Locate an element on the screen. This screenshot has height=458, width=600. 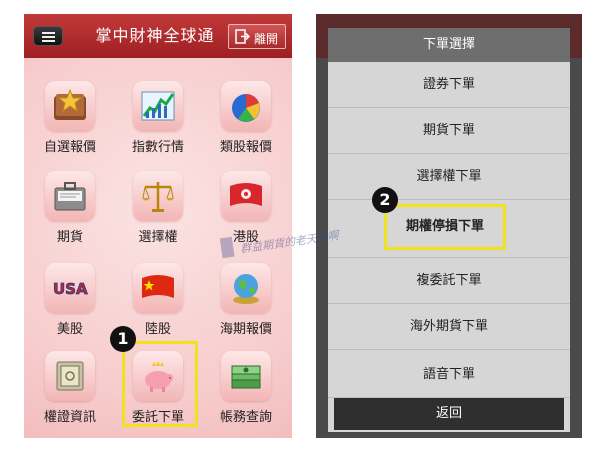
top-bar: 掌中財神全球通 離開 is located at coordinates (158, 36).